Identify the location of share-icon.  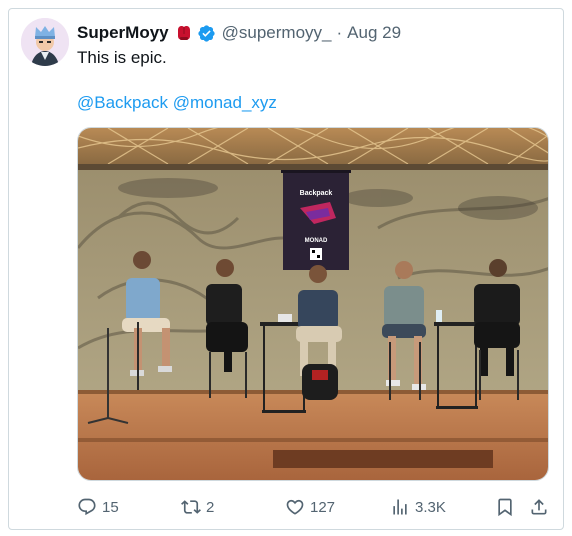
(539, 507).